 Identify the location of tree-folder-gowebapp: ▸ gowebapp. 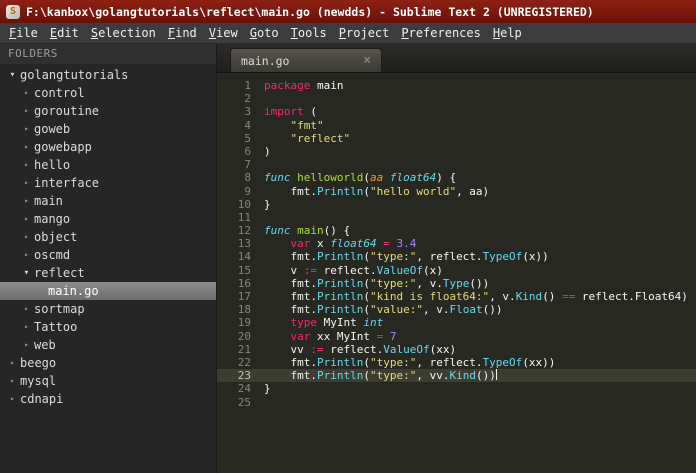
(108, 147).